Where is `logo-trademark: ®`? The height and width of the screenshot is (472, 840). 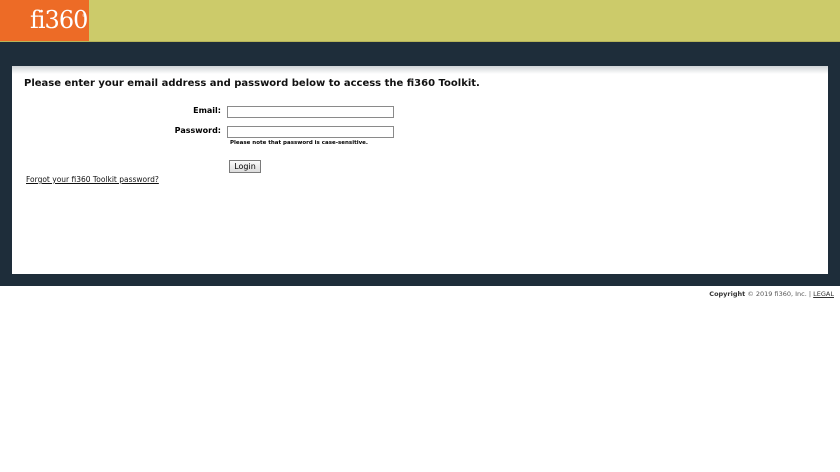 logo-trademark: ® is located at coordinates (84, 15).